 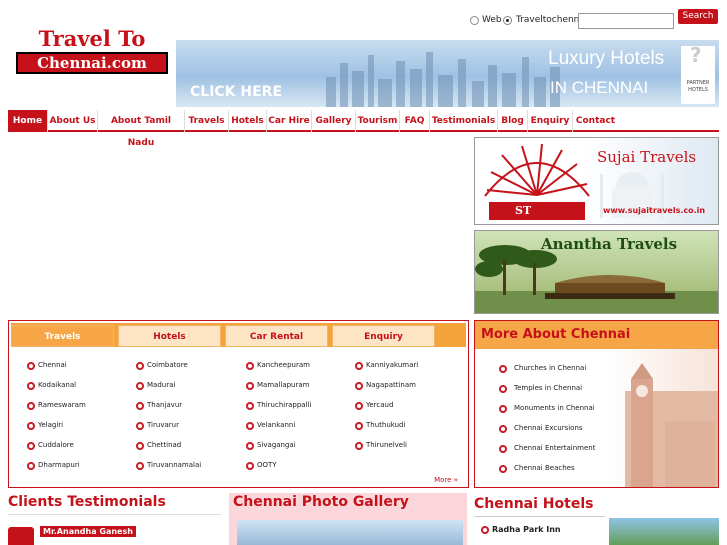 What do you see at coordinates (56, 405) in the screenshot?
I see `destination-link: Rameswaram` at bounding box center [56, 405].